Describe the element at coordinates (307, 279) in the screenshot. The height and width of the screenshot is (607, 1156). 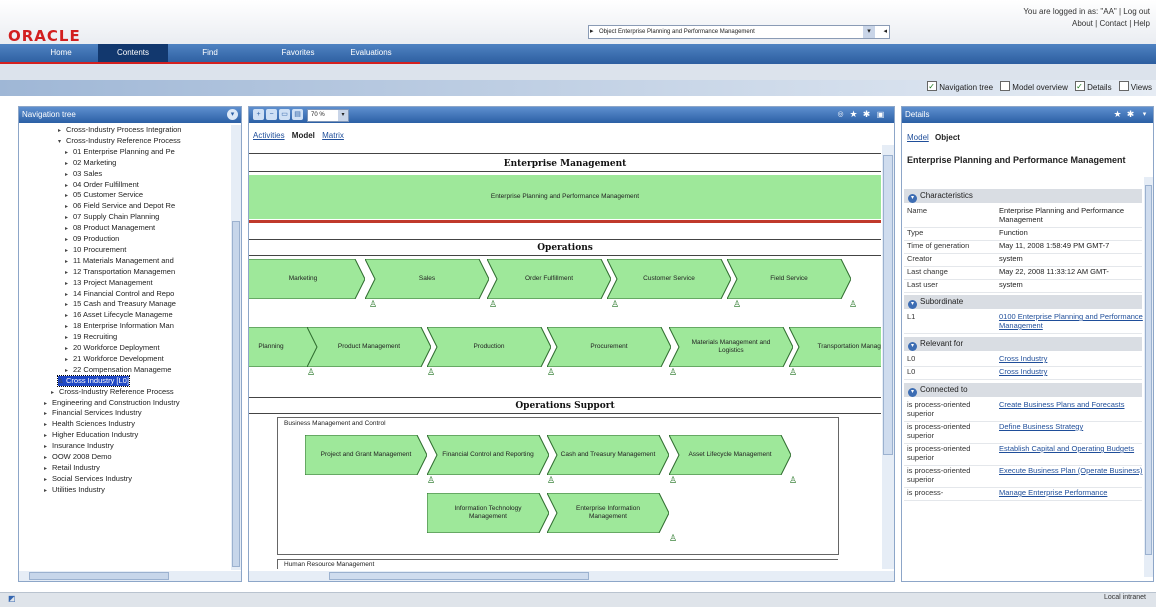
I see `process-chevron: Marketing` at that location.